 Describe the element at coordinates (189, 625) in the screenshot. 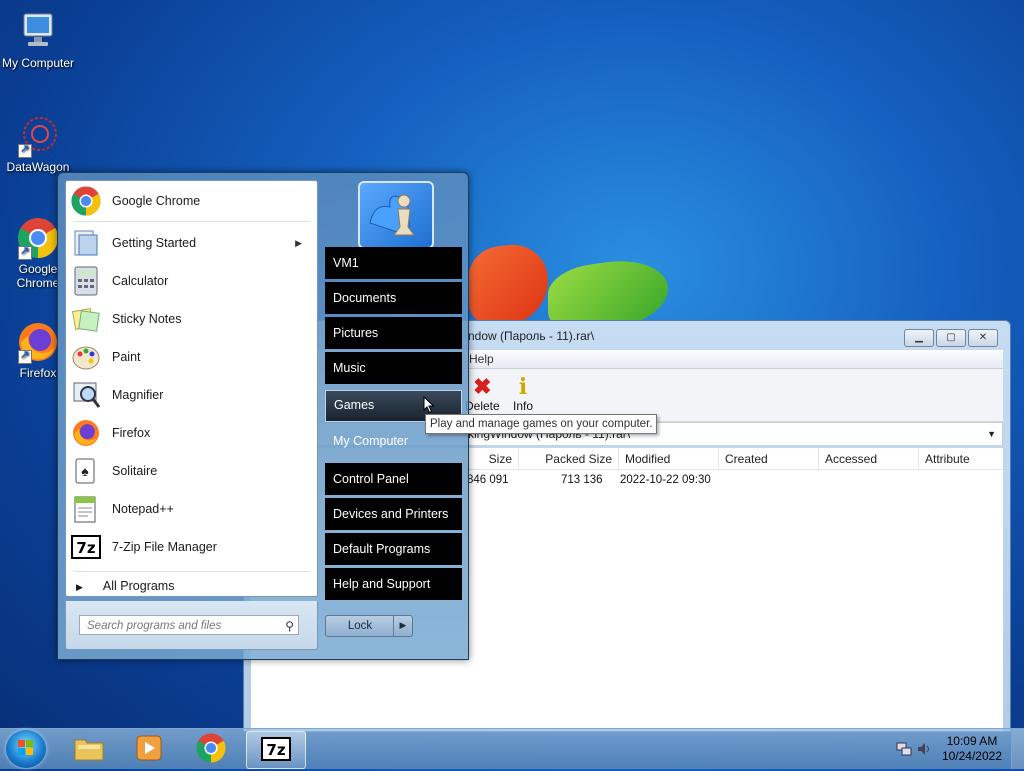

I see `search-input: Search programs and files ⚲` at that location.